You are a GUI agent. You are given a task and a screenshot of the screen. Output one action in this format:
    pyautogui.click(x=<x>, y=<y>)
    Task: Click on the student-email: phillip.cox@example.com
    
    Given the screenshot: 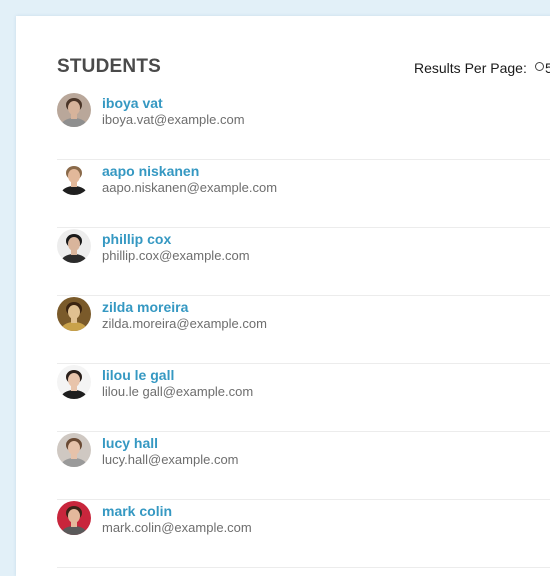 What is the action you would take?
    pyautogui.click(x=176, y=255)
    